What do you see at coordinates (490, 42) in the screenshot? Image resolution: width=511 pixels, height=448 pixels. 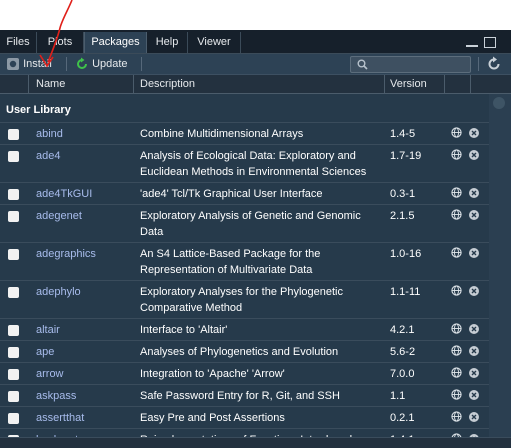 I see `maximize-pane-icon` at bounding box center [490, 42].